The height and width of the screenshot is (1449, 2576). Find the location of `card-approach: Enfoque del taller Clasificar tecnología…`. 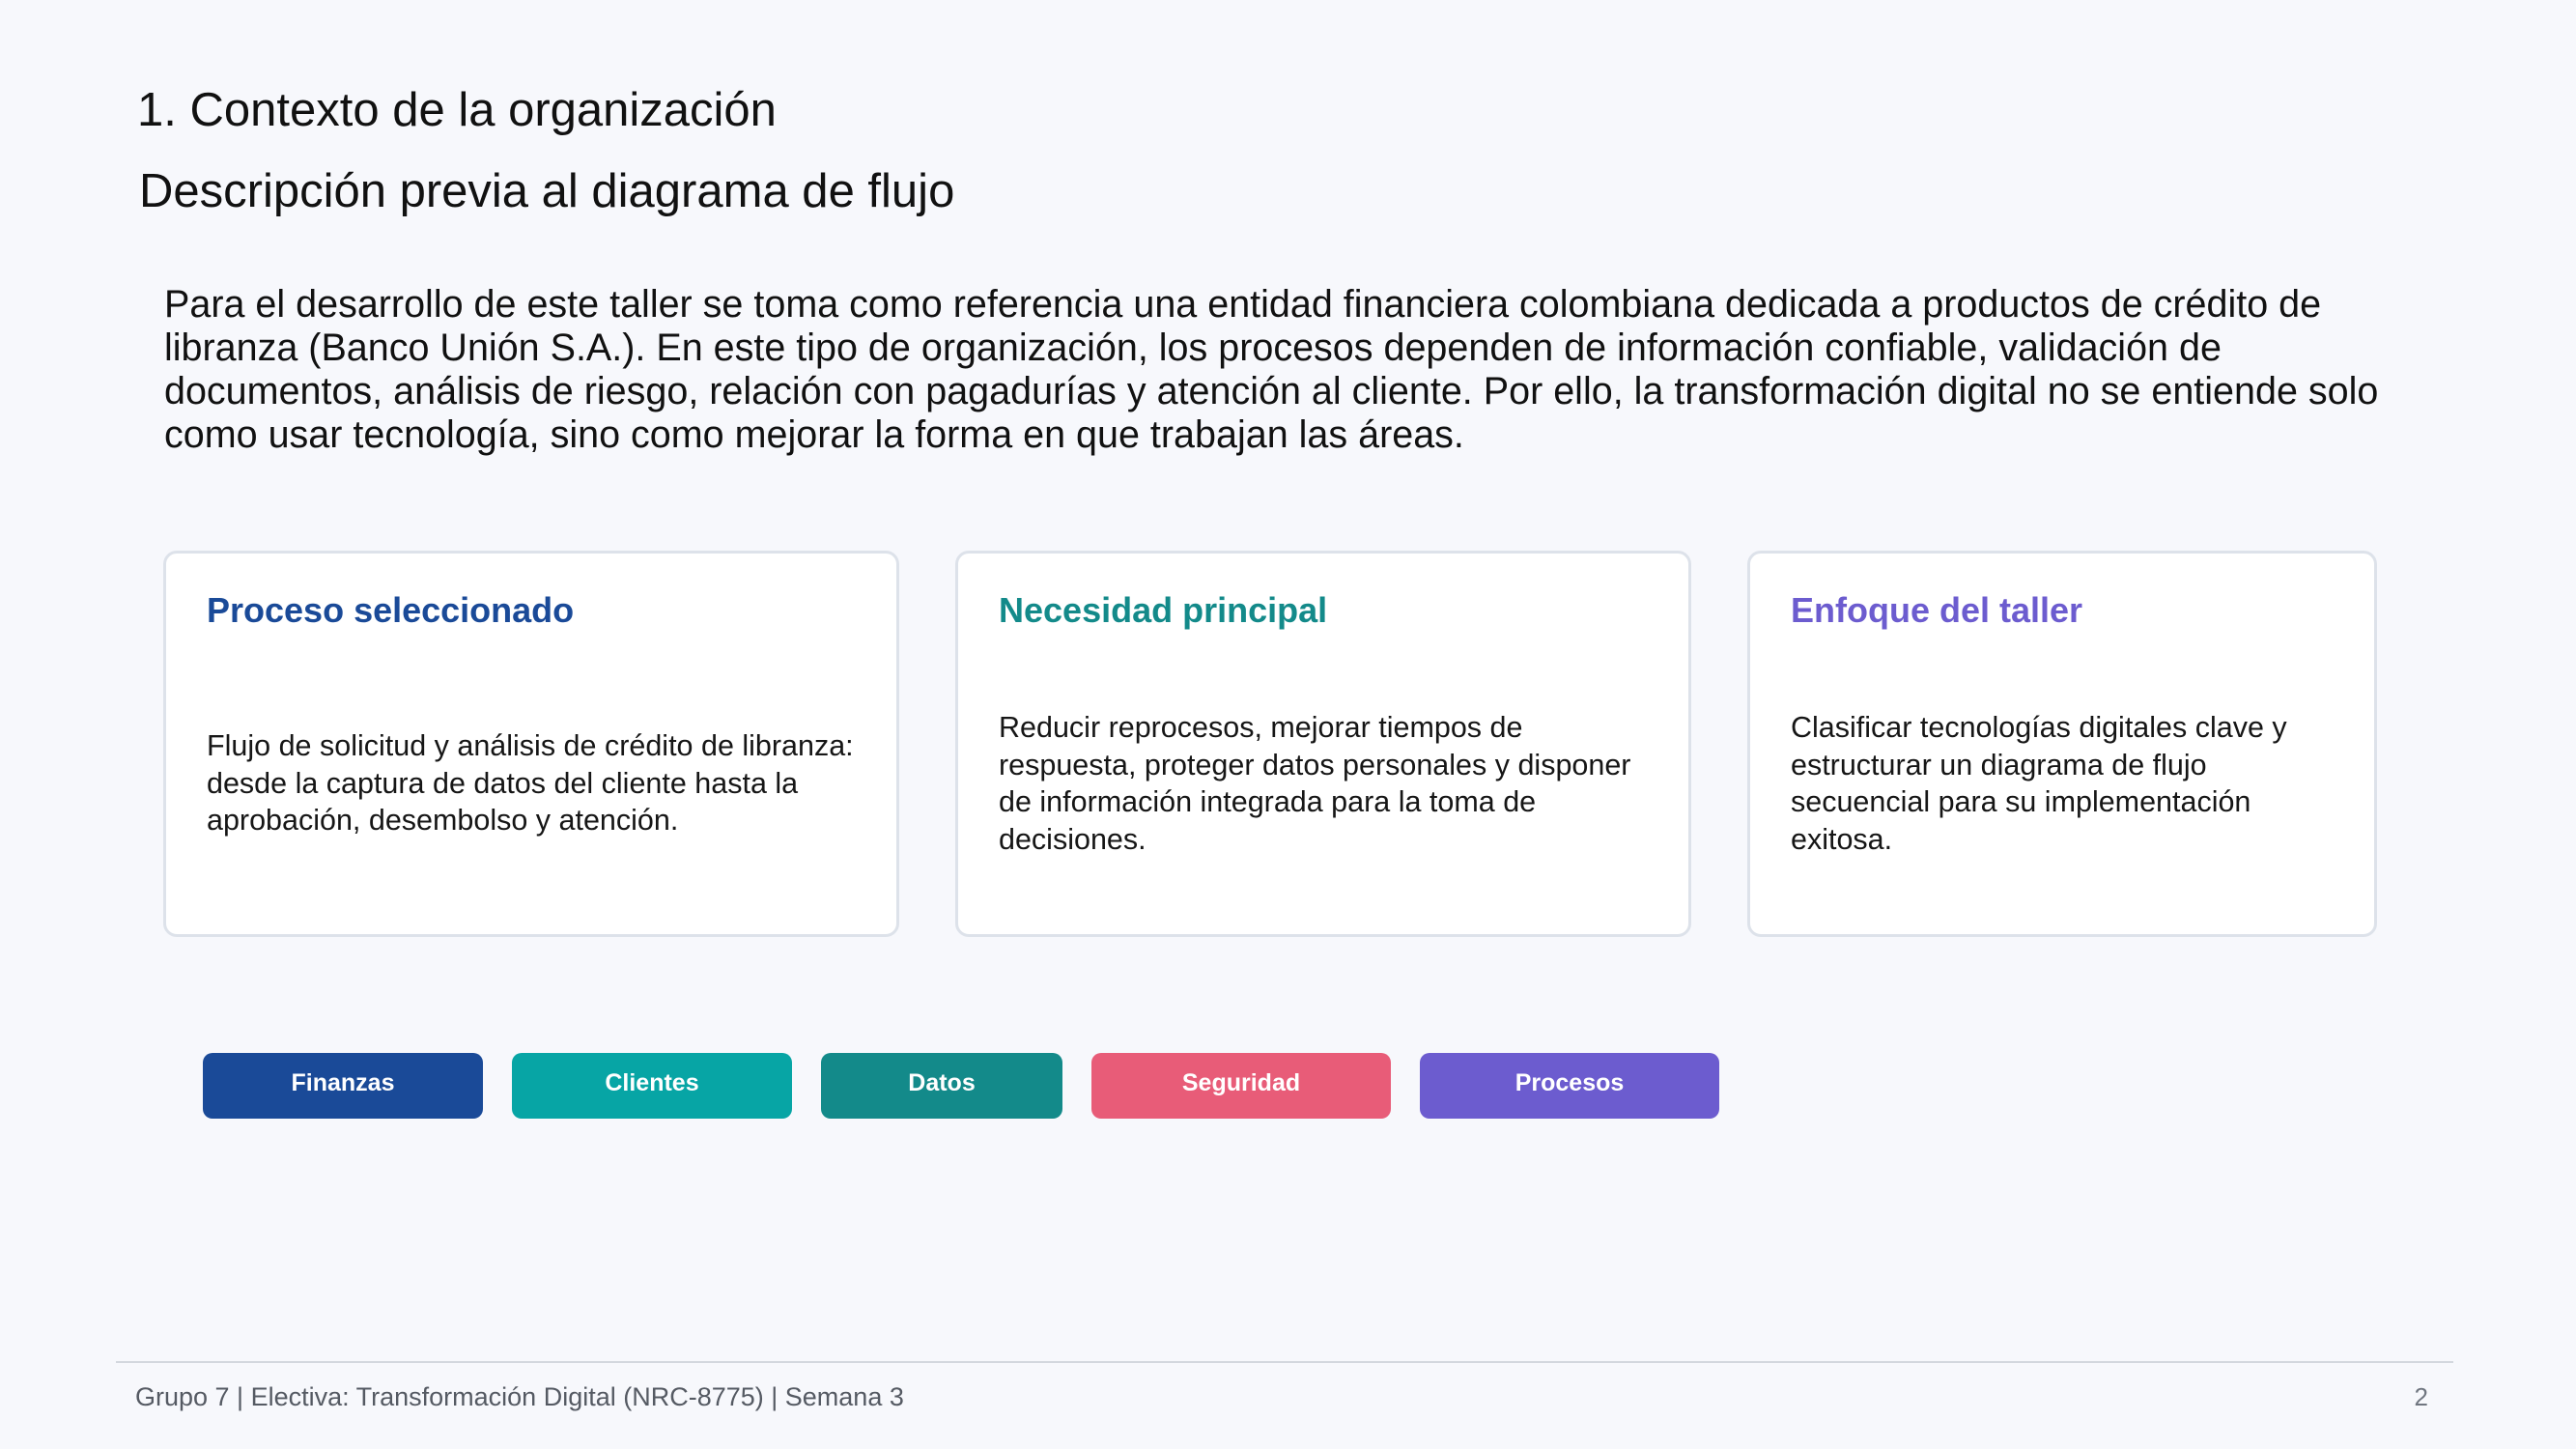

card-approach: Enfoque del taller Clasificar tecnología… is located at coordinates (2062, 744).